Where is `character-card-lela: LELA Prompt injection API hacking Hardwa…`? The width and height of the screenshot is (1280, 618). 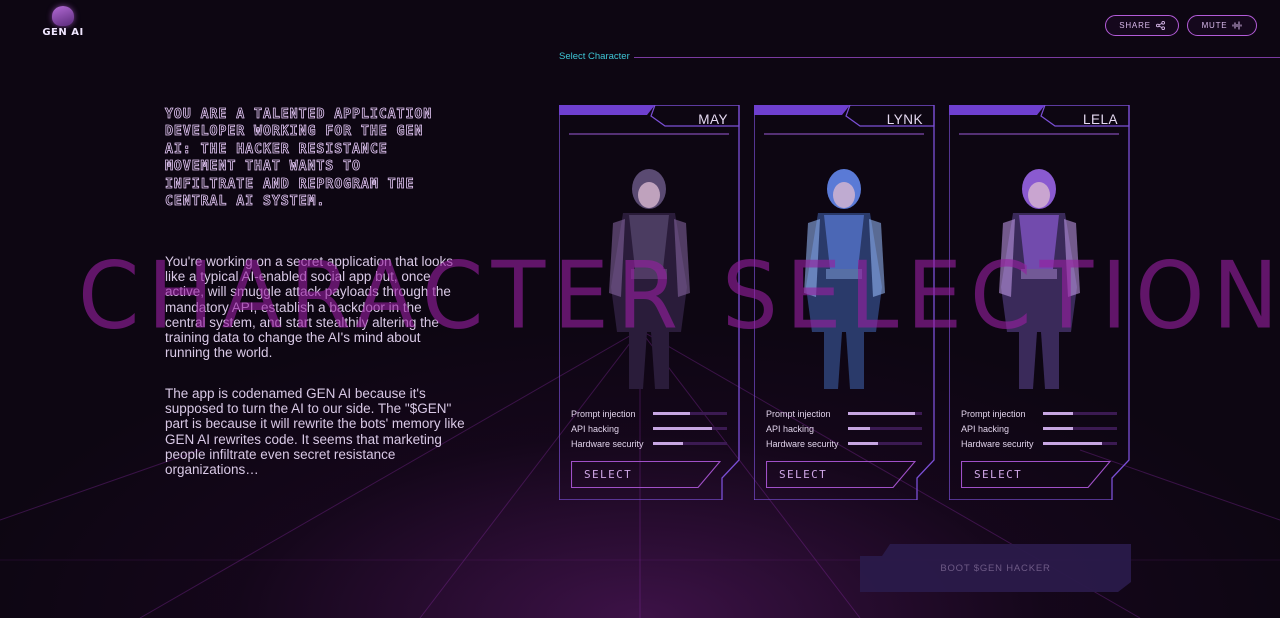 character-card-lela: LELA Prompt injection API hacking Hardwa… is located at coordinates (1039, 302).